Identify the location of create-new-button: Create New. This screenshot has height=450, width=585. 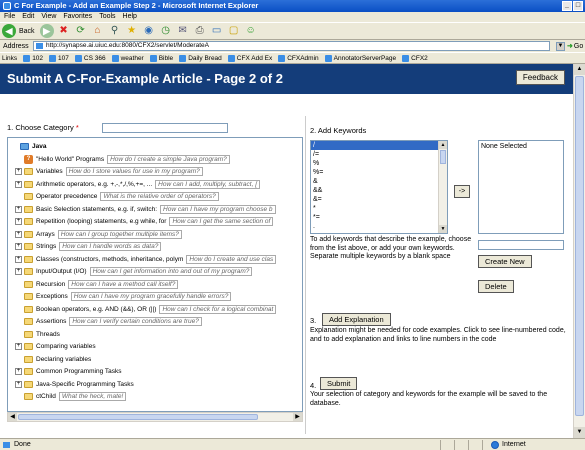
(505, 261).